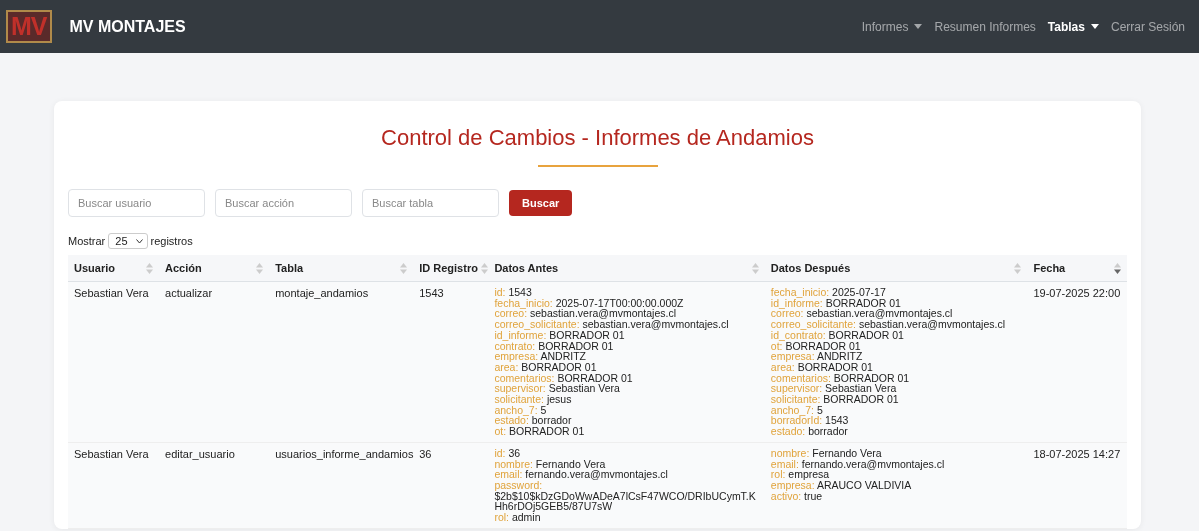 The height and width of the screenshot is (531, 1199). Describe the element at coordinates (626, 303) in the screenshot. I see `data-field: fecha_inicio: 2025-07-17T00:00:00.000Z` at that location.